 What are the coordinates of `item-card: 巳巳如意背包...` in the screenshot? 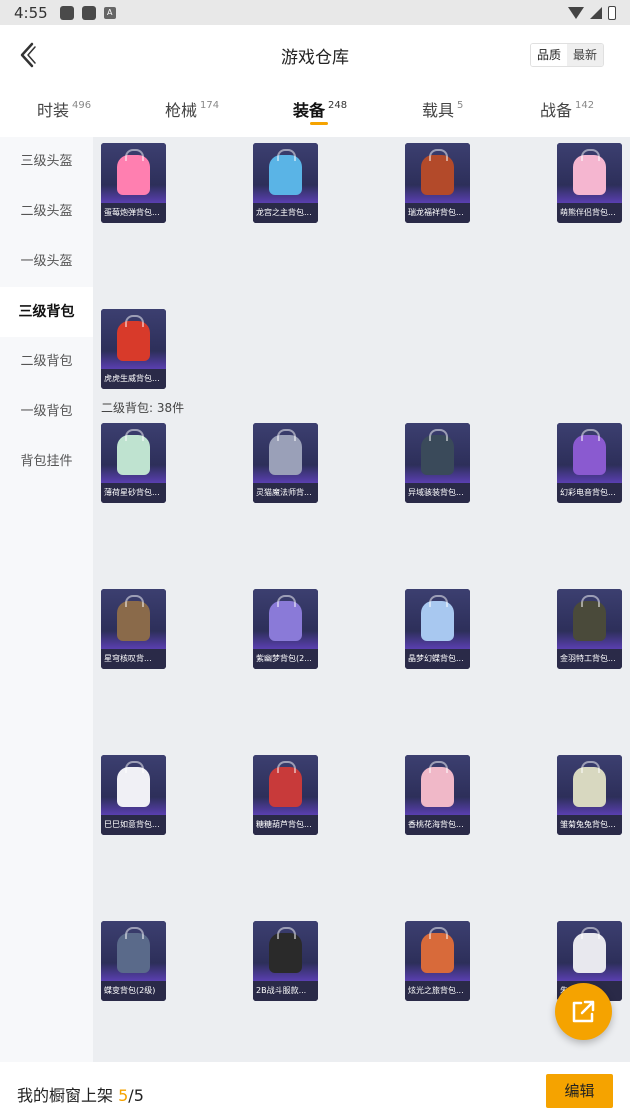 It's located at (133, 795).